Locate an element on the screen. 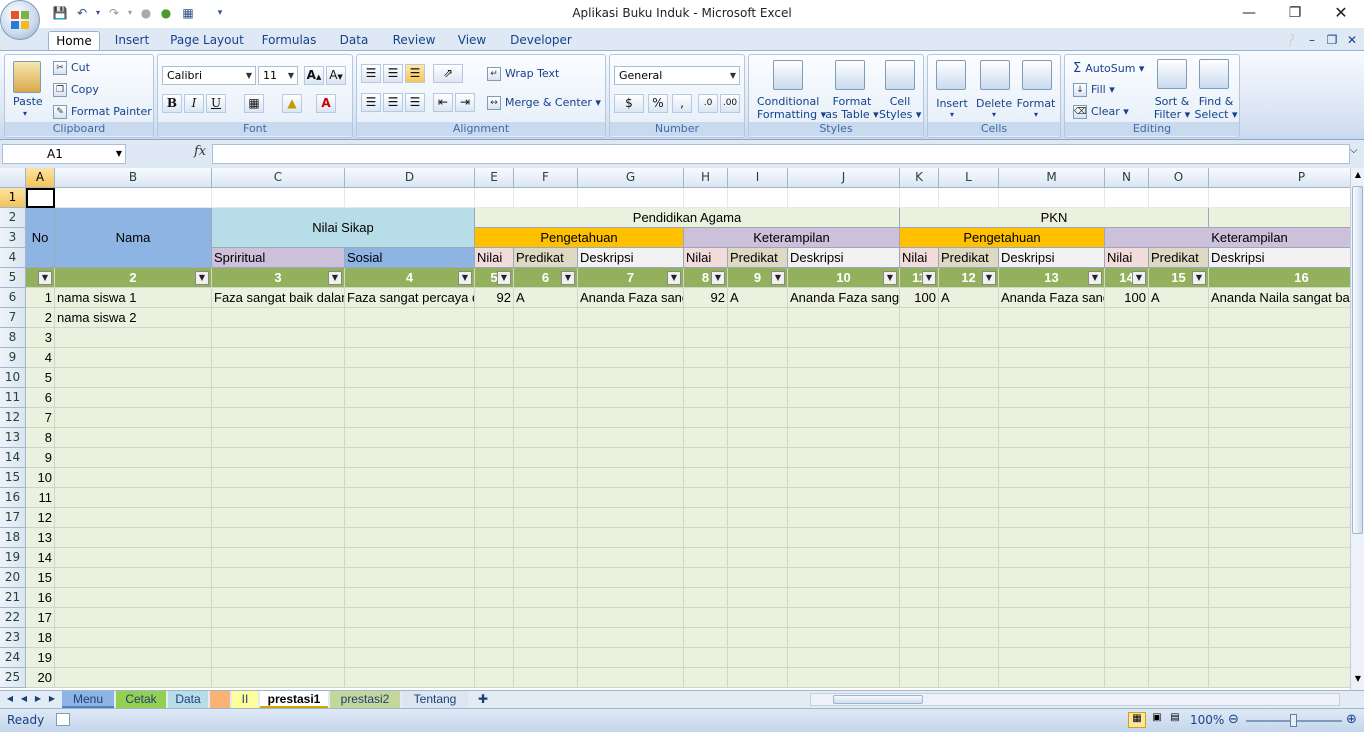 This screenshot has width=1364, height=732. column-header-a: A is located at coordinates (40, 178).